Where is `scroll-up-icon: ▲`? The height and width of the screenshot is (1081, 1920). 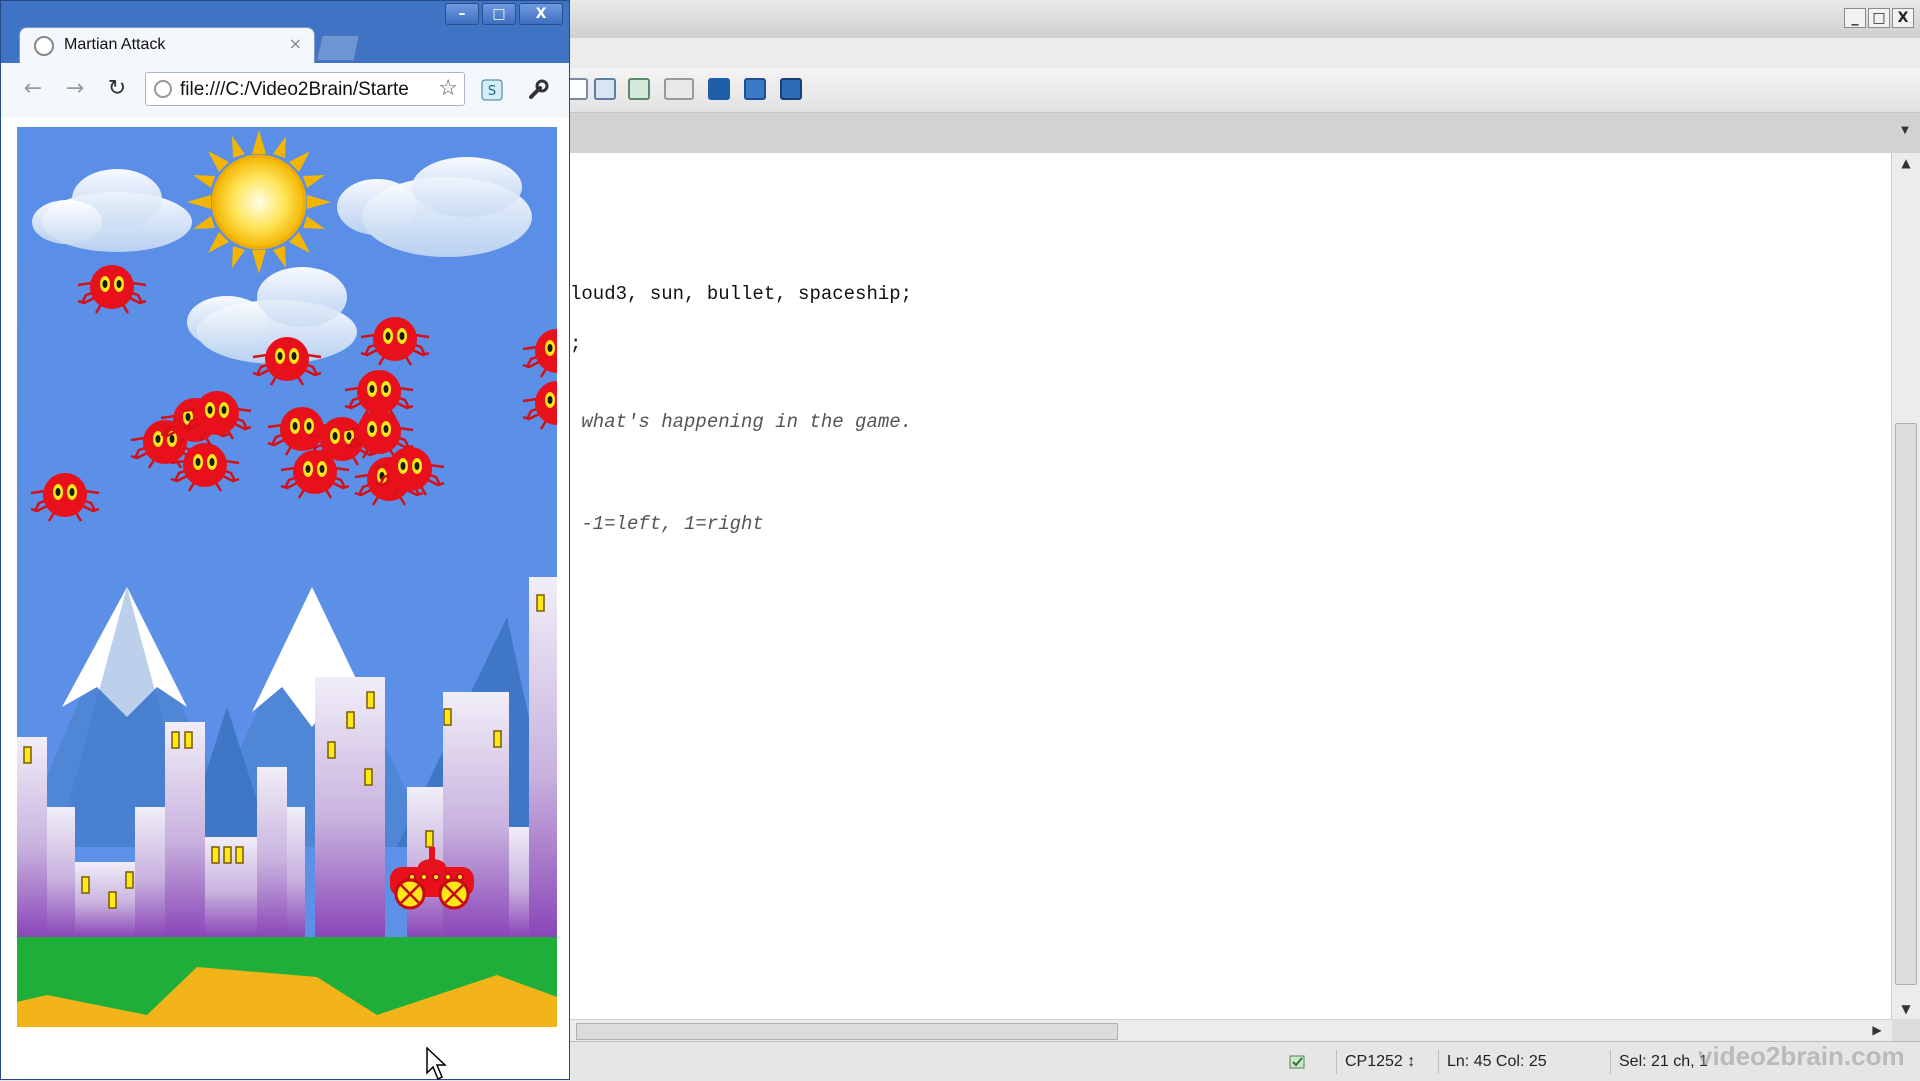
scroll-up-icon: ▲ is located at coordinates (1906, 163).